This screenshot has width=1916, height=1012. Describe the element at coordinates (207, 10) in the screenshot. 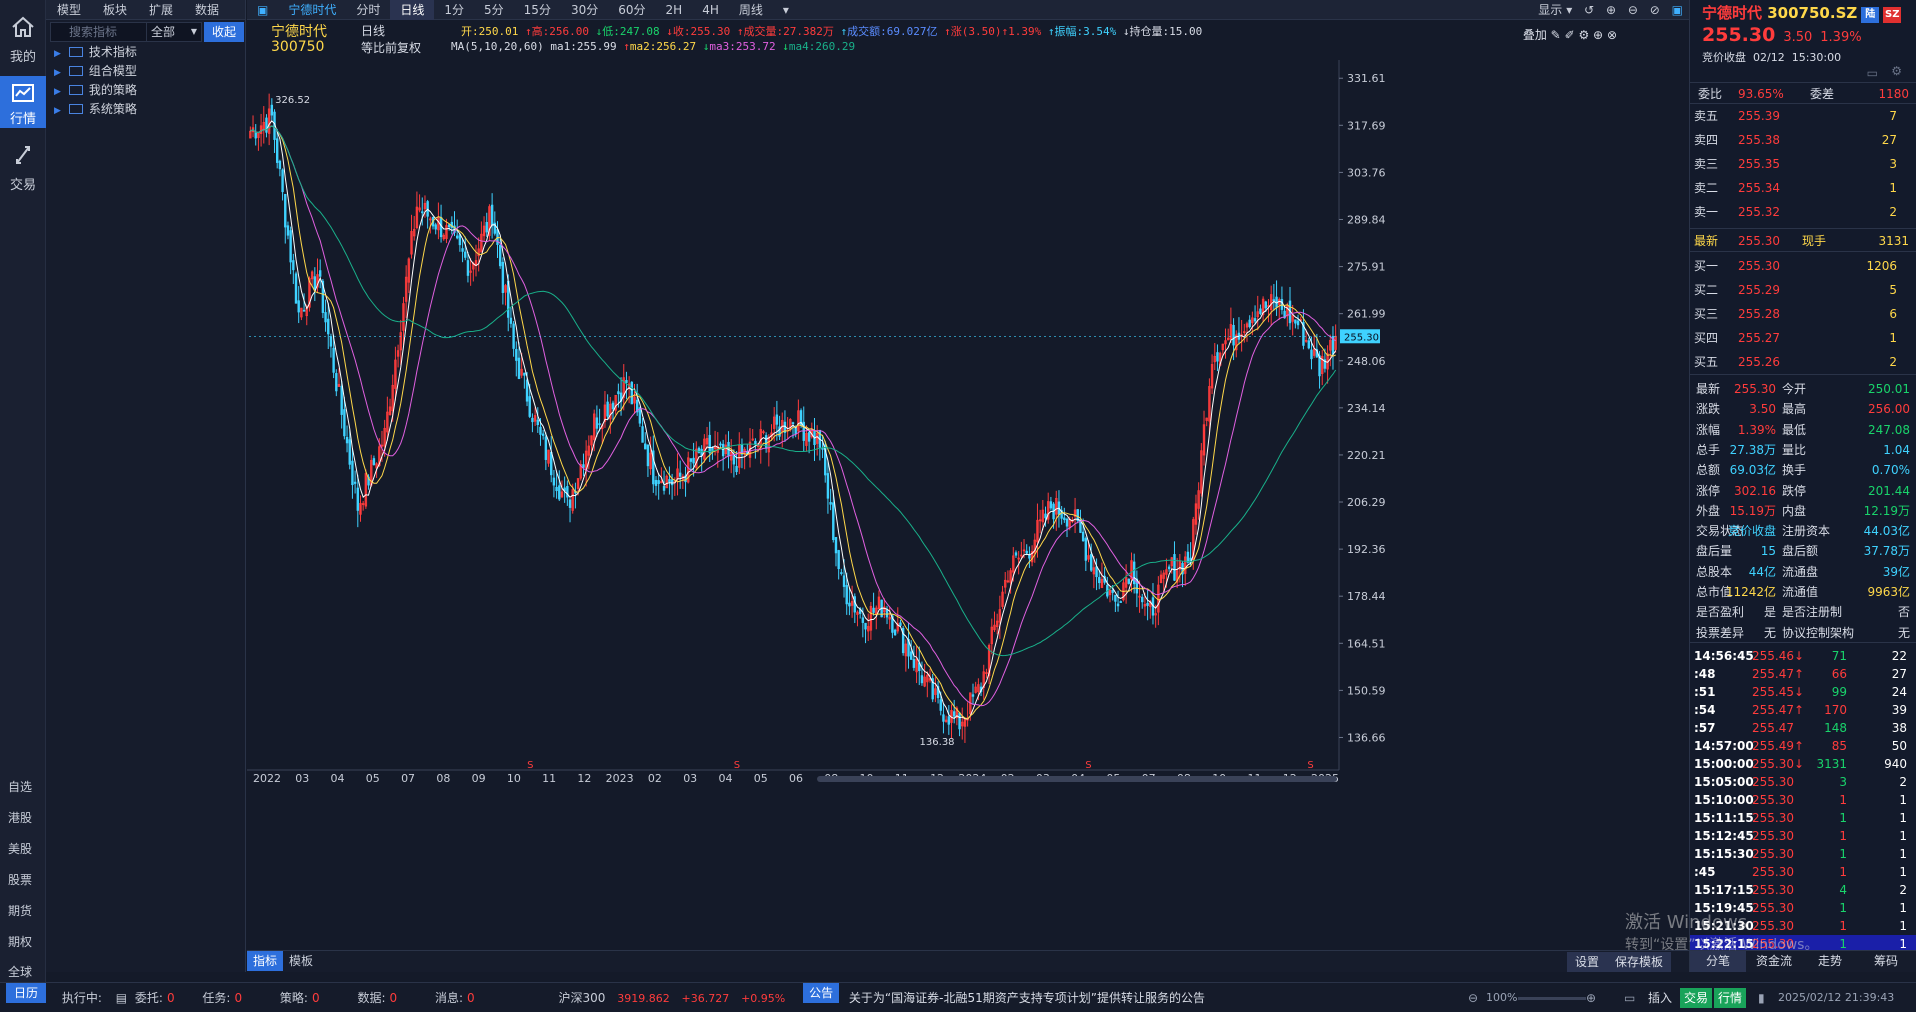

I see `tab-data: 数据` at that location.